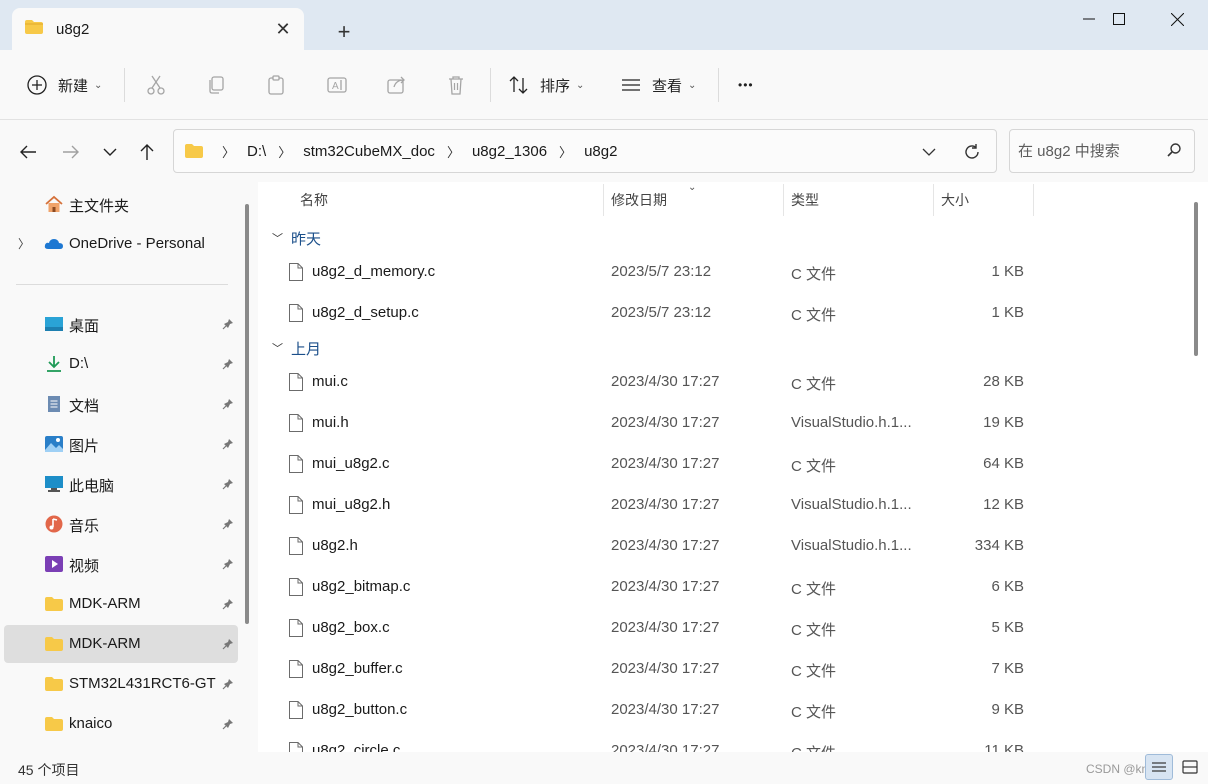 The image size is (1208, 784). I want to click on rename-button: A, so click(337, 85).